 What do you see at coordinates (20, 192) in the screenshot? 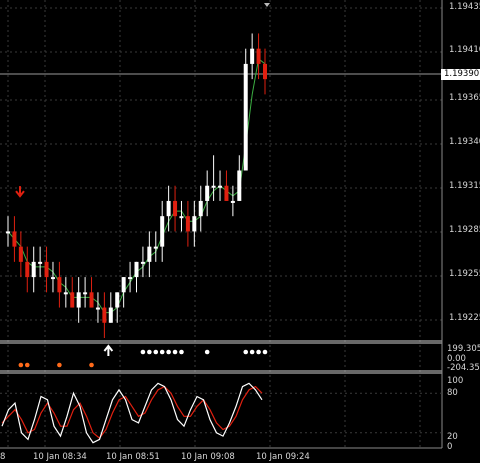
I see `sell-arrow-icon` at bounding box center [20, 192].